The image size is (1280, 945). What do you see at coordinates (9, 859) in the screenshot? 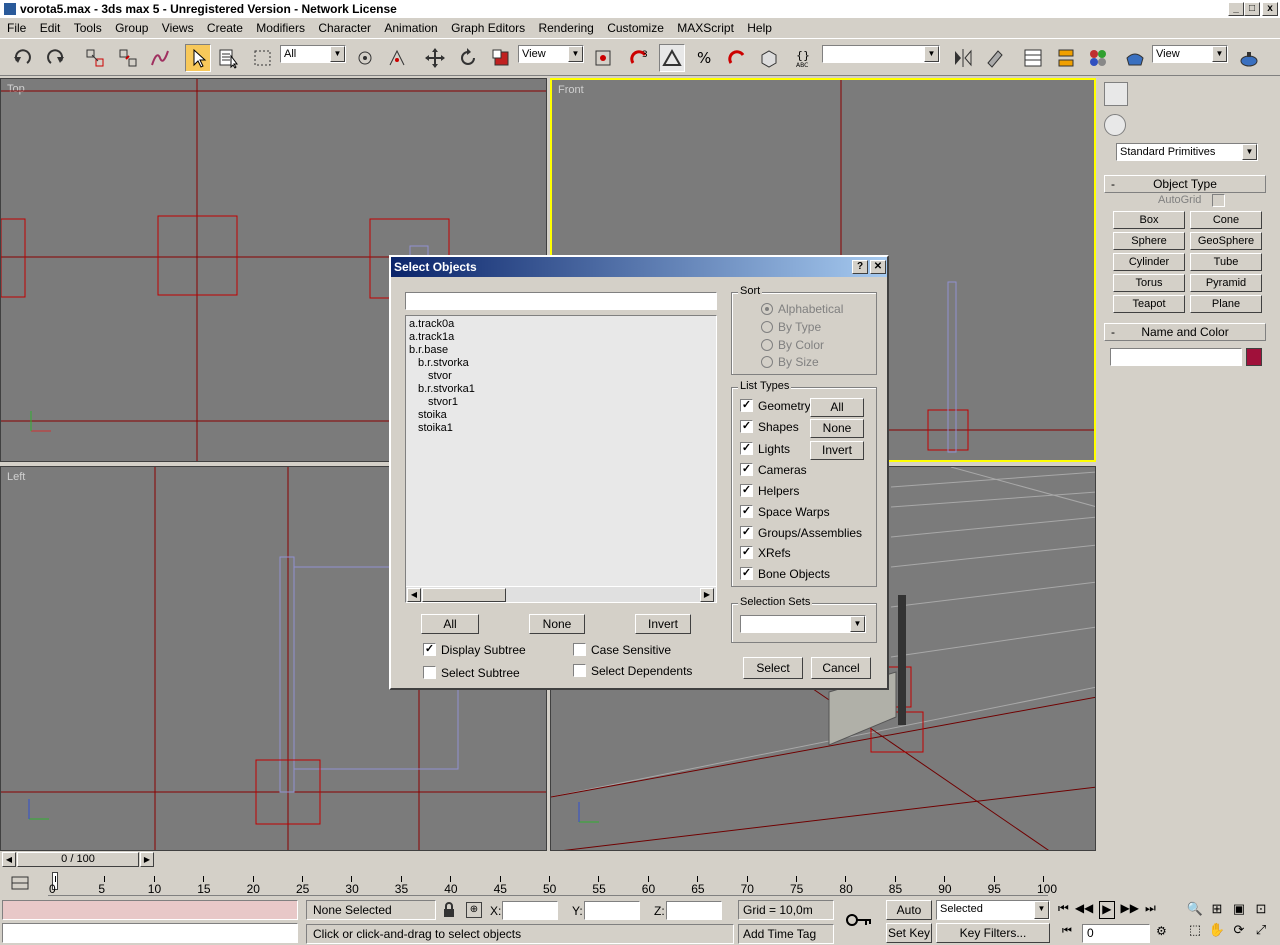
I see `prev-frame-icon: ◀` at bounding box center [9, 859].